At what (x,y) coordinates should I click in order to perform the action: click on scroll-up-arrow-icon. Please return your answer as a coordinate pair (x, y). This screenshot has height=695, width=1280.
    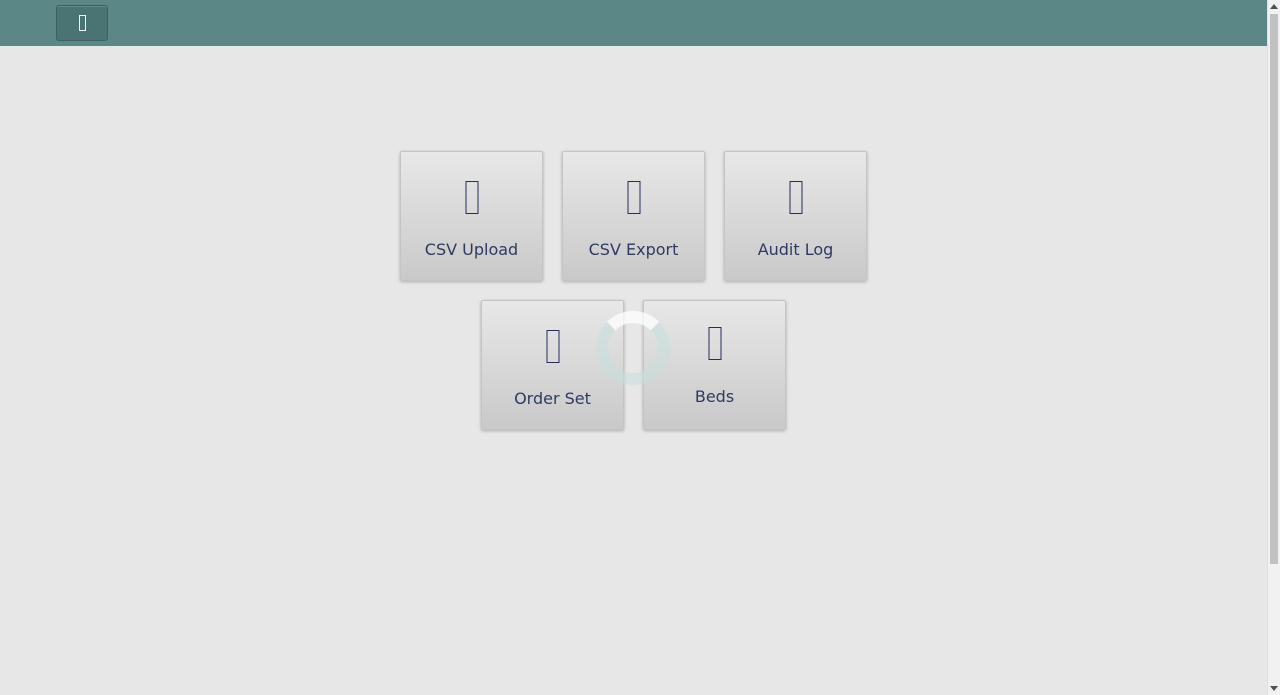
    Looking at the image, I should click on (1274, 6).